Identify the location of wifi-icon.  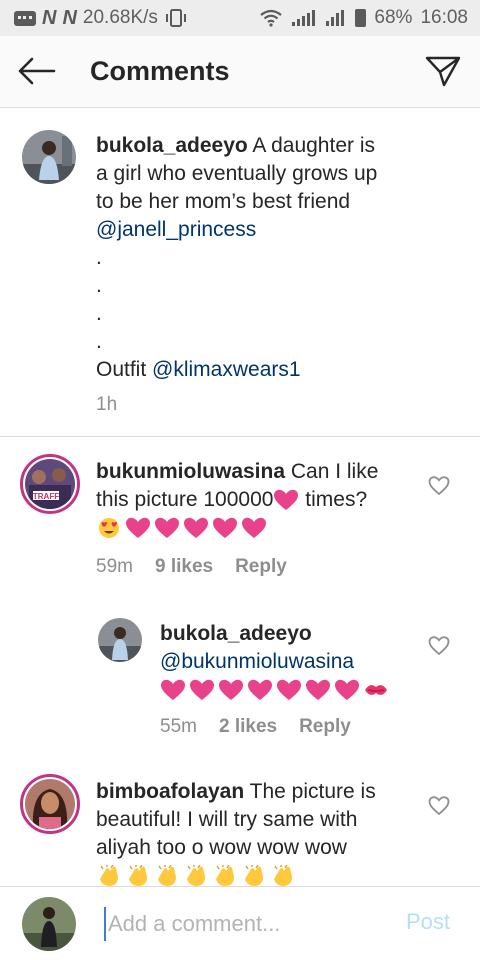
(271, 18).